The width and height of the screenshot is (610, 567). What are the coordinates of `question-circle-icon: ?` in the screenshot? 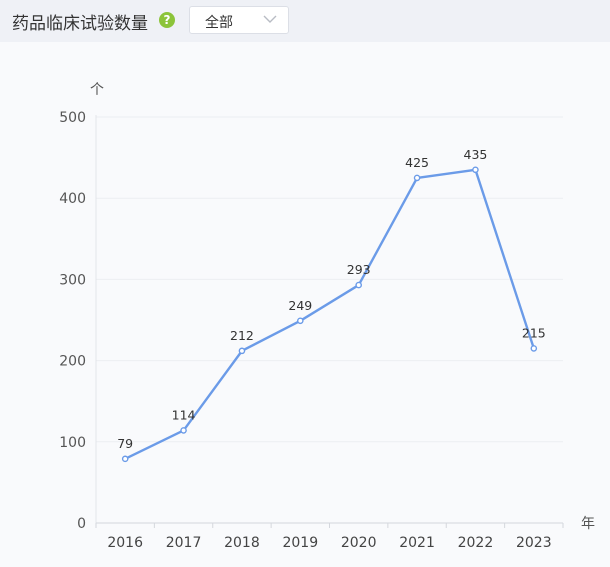 It's located at (167, 20).